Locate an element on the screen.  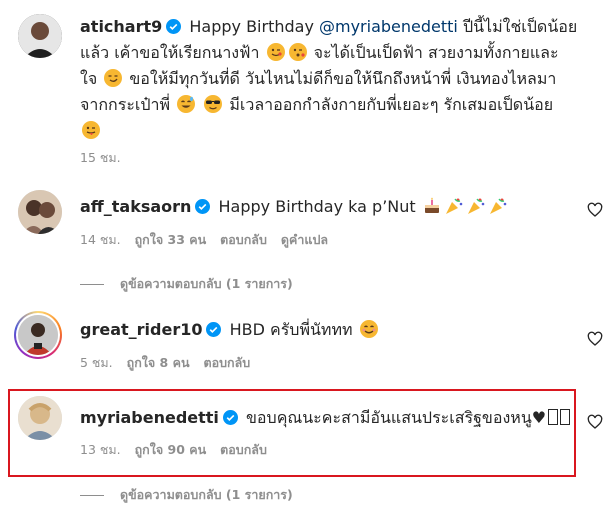
username: myriabenedetti is located at coordinates (149, 417).